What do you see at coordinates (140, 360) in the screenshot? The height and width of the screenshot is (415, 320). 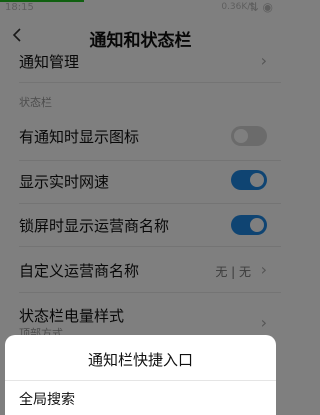 I see `sheet-title: 通知栏快捷入口` at bounding box center [140, 360].